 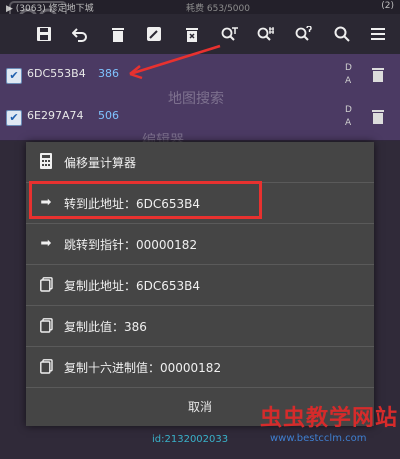 What do you see at coordinates (100, 163) in the screenshot?
I see `menu-item-label: 偏移量计算器` at bounding box center [100, 163].